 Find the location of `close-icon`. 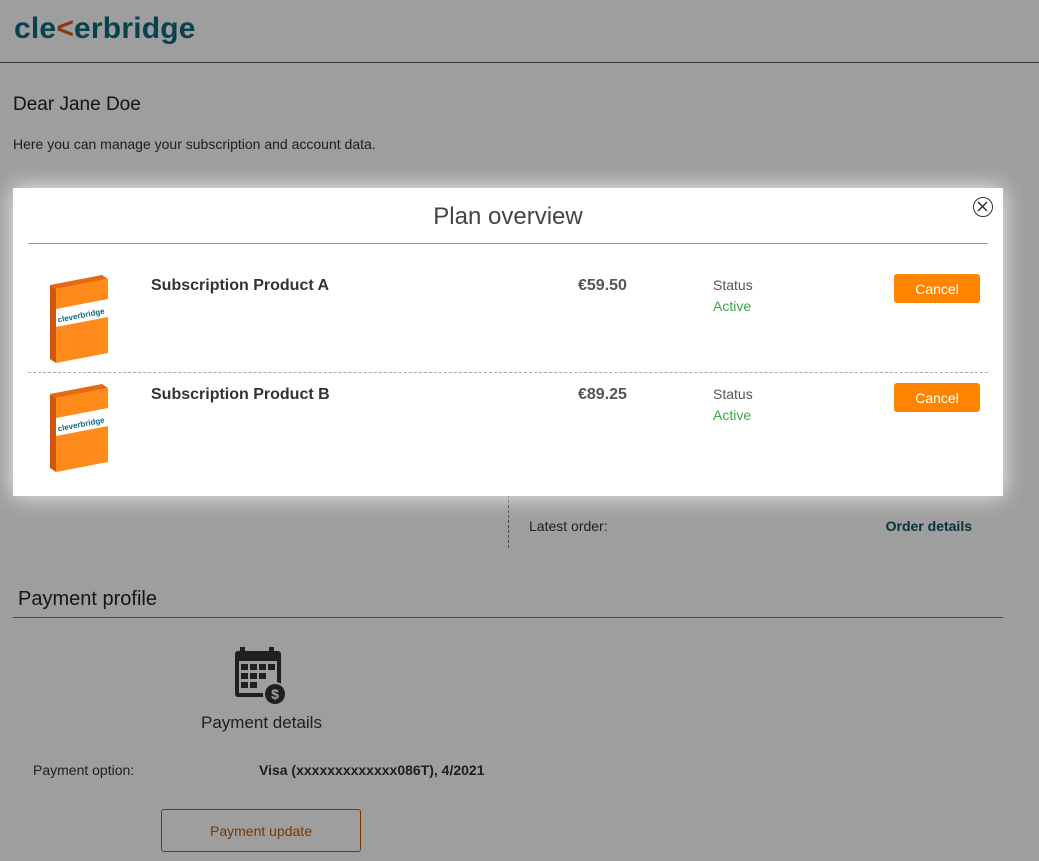

close-icon is located at coordinates (983, 207).